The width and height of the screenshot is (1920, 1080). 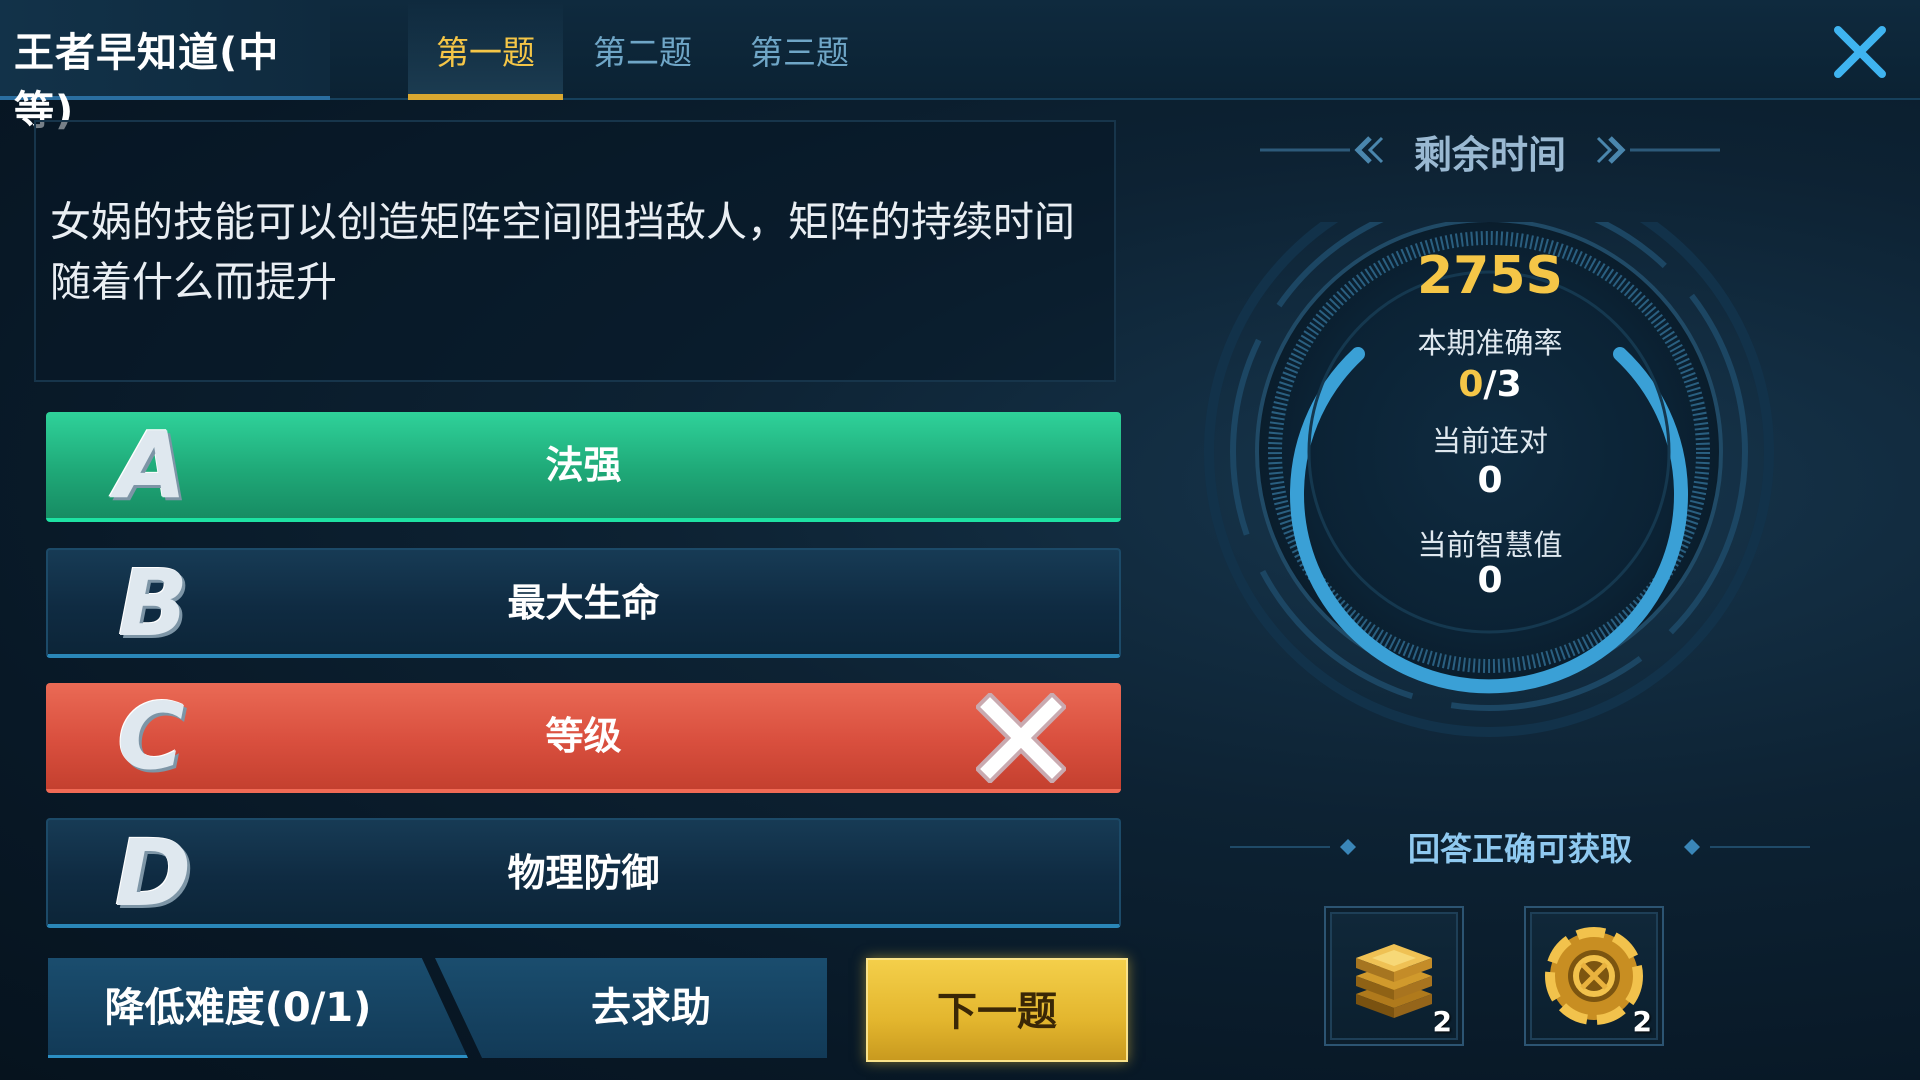 What do you see at coordinates (799, 52) in the screenshot?
I see `tab-label: 第三题` at bounding box center [799, 52].